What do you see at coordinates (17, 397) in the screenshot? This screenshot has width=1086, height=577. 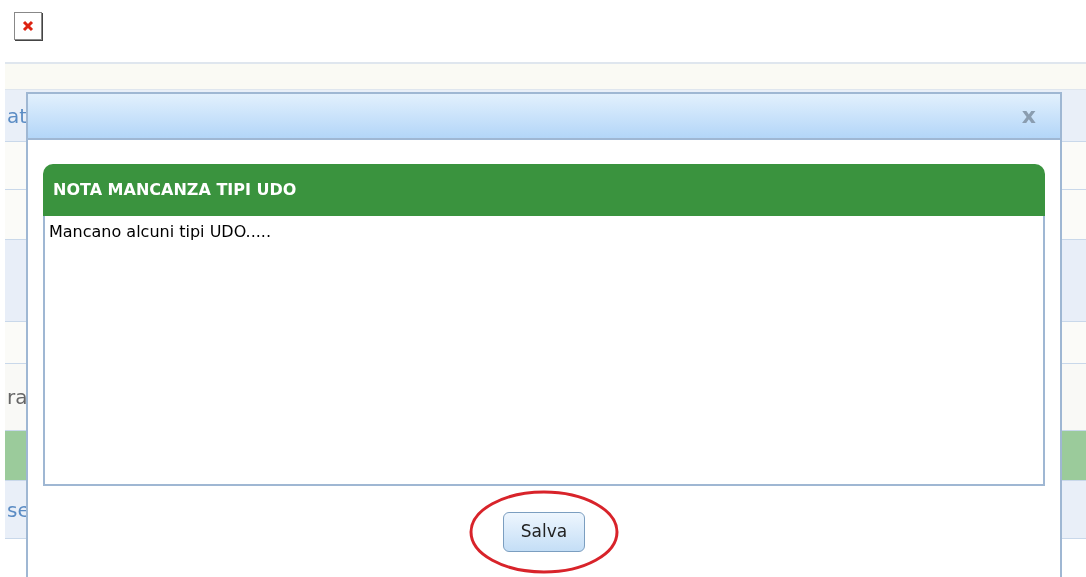 I see `background-text: ra` at bounding box center [17, 397].